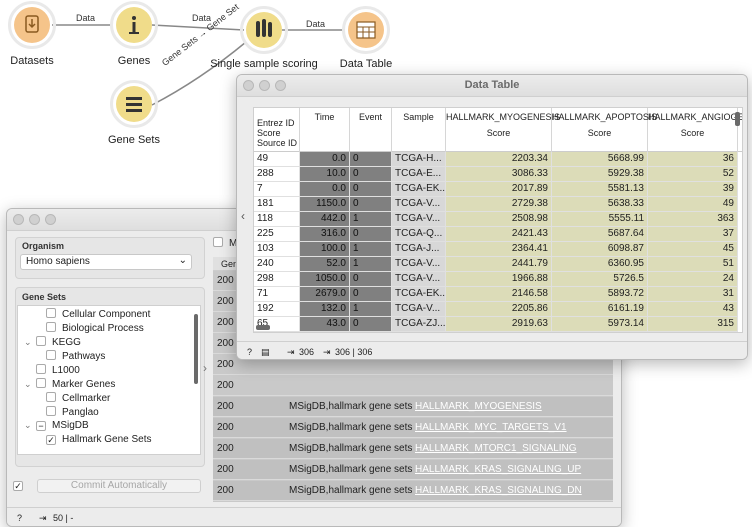  Describe the element at coordinates (291, 352) in the screenshot. I see `input-arrow-icon: ⇥` at that location.